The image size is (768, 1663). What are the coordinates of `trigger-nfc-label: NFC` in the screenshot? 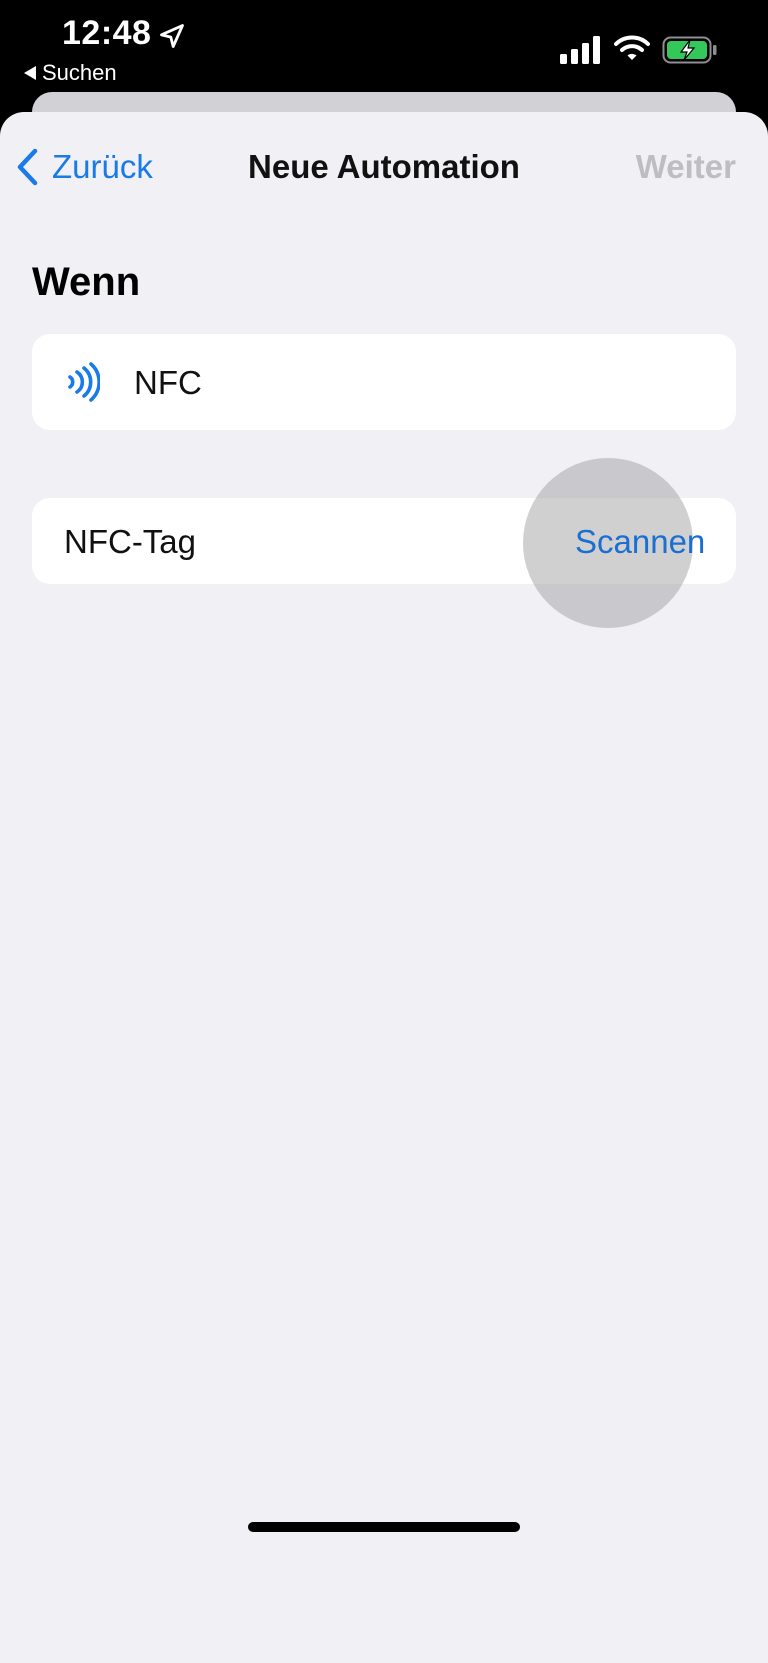 It's located at (168, 382).